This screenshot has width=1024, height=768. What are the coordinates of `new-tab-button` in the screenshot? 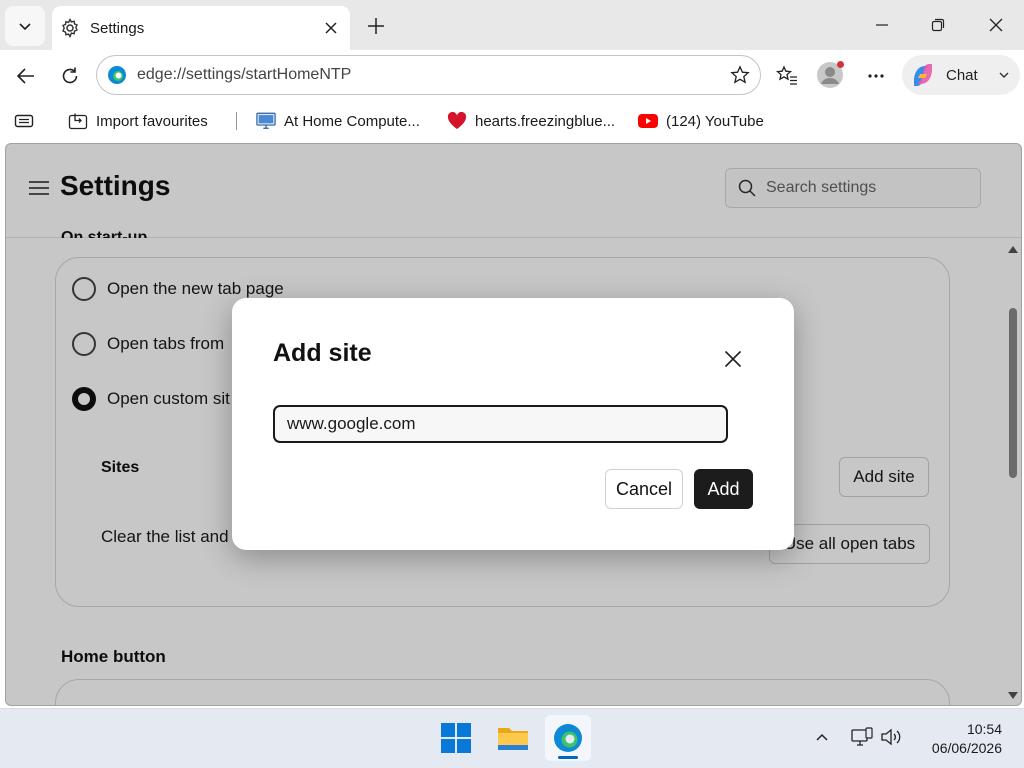 It's located at (376, 26).